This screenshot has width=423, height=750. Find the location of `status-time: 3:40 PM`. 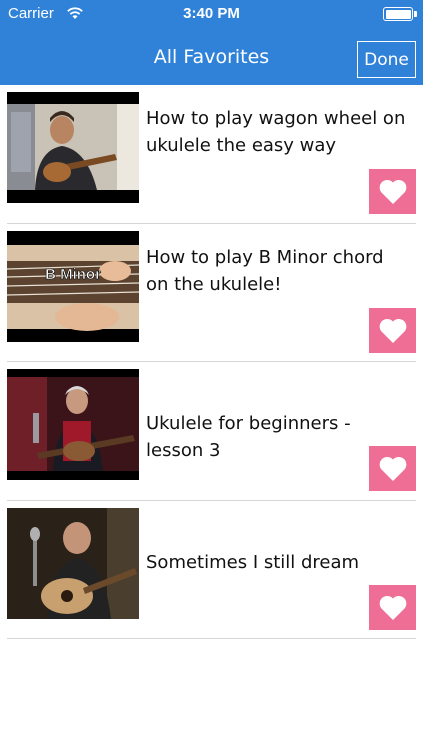

status-time: 3:40 PM is located at coordinates (211, 13).